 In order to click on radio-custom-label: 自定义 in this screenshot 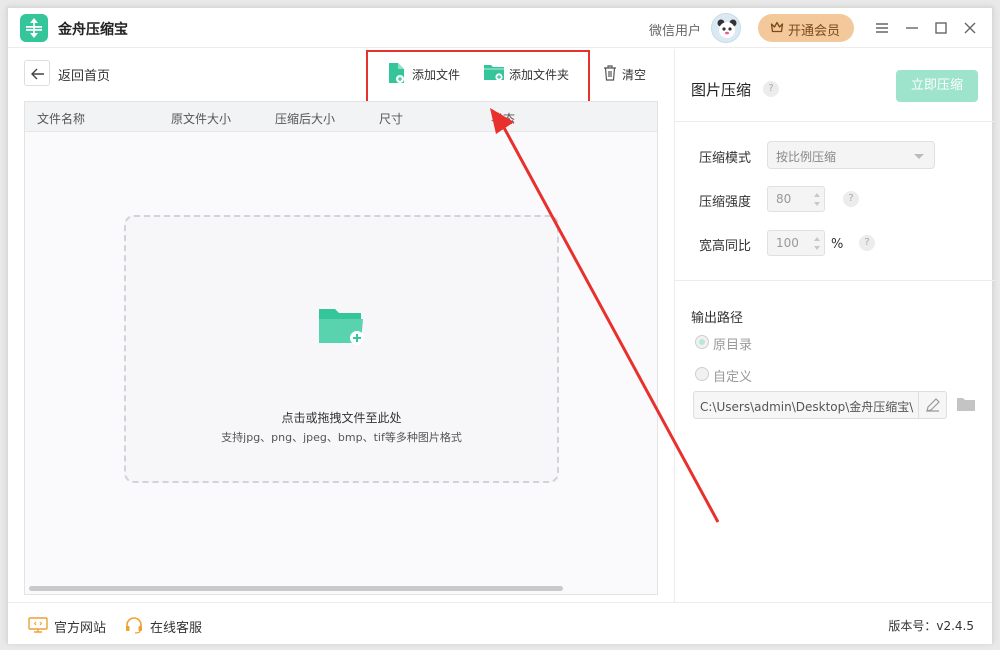, I will do `click(732, 375)`.